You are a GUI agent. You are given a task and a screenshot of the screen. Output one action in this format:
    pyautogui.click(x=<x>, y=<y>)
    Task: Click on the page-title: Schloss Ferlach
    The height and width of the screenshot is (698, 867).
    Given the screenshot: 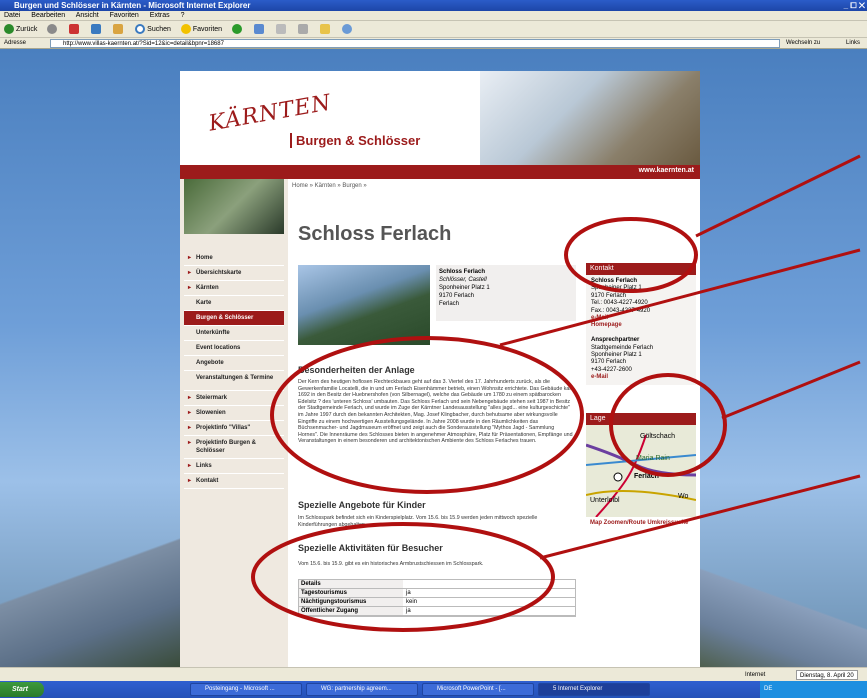 What is the action you would take?
    pyautogui.click(x=375, y=234)
    